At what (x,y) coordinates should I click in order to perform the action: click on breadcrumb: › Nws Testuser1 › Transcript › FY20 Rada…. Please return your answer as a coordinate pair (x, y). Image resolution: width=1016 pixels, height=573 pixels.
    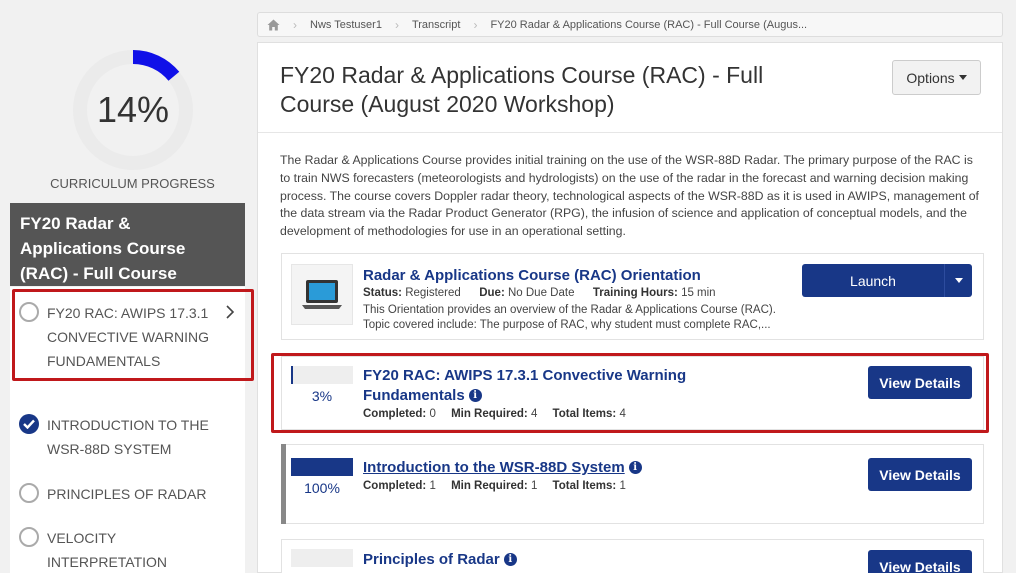
    Looking at the image, I should click on (630, 24).